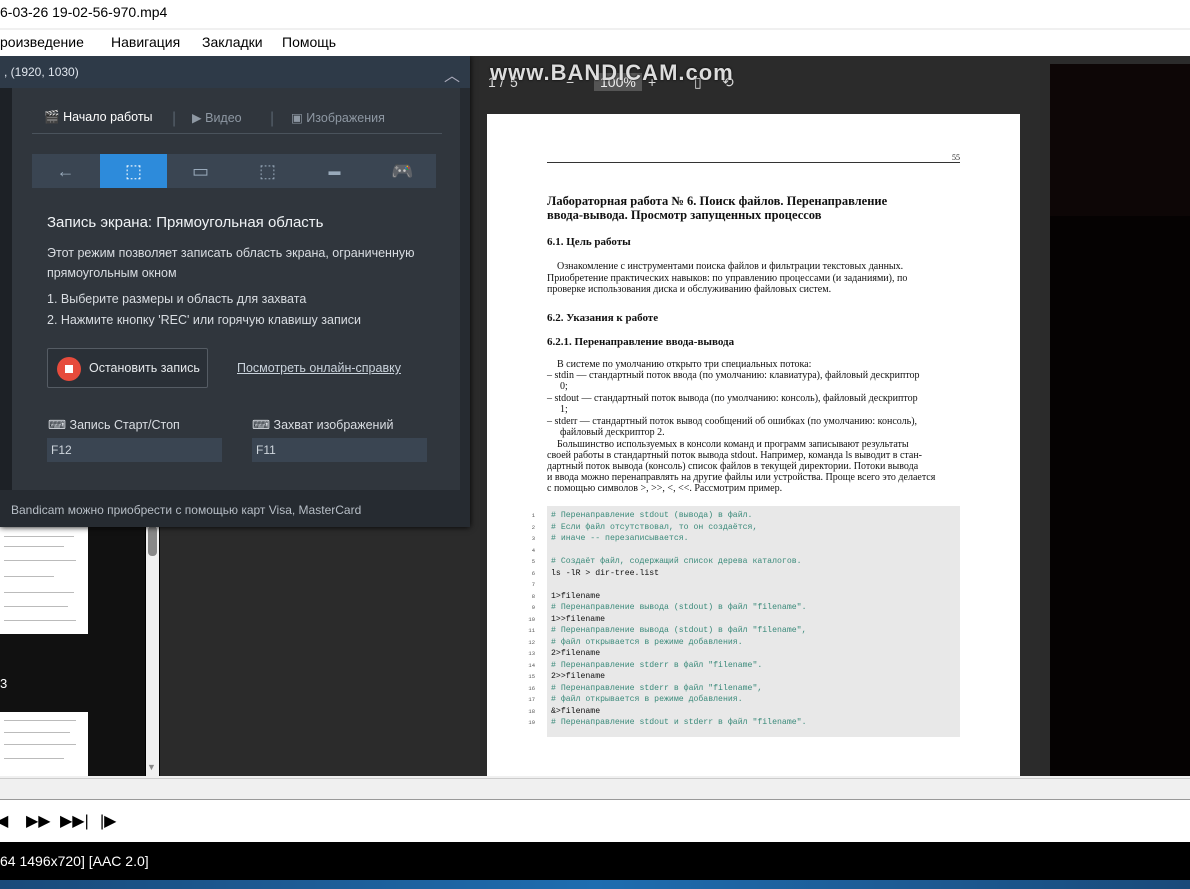 Image resolution: width=1190 pixels, height=889 pixels. Describe the element at coordinates (74, 821) in the screenshot. I see `next-track-icon: ▶▶|` at that location.